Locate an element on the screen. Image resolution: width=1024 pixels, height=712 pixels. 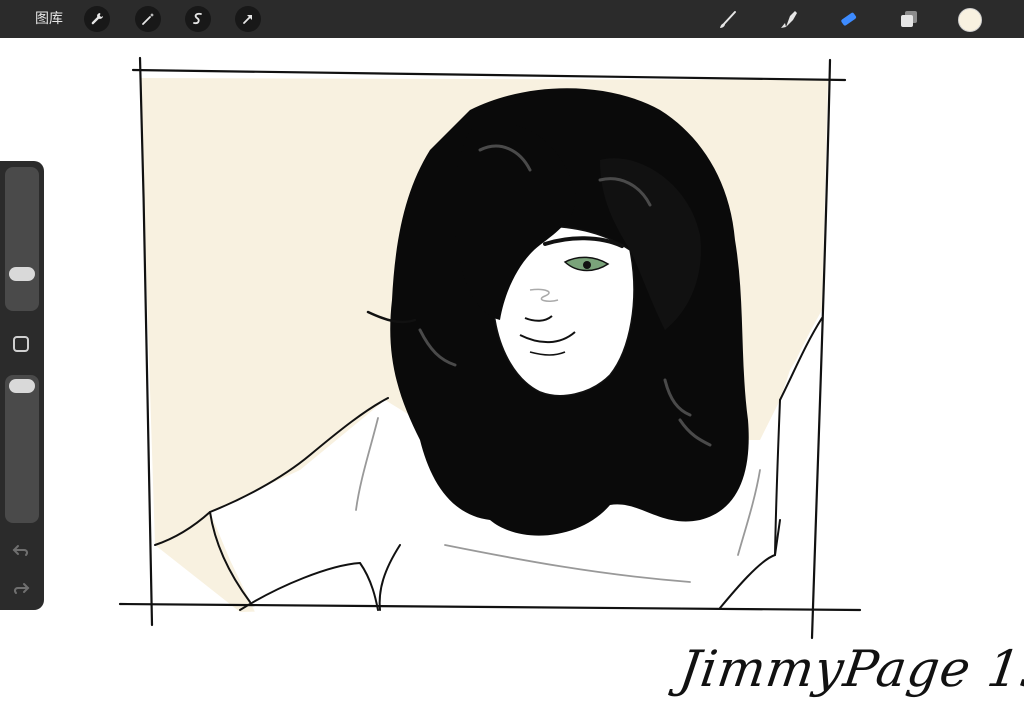
brush-size-knob is located at coordinates (22, 274).